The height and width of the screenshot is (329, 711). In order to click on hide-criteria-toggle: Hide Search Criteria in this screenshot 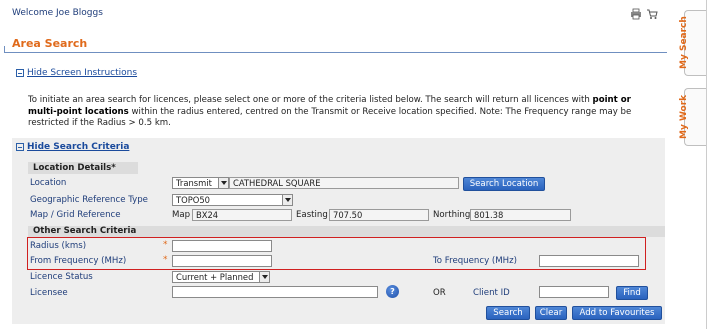, I will do `click(72, 147)`.